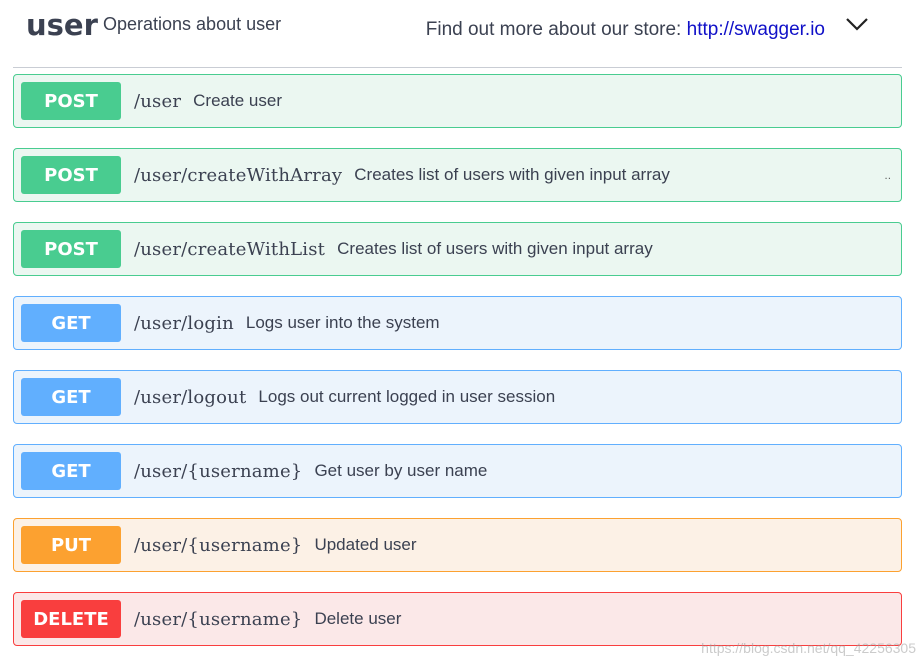  What do you see at coordinates (237, 100) in the screenshot?
I see `operation-summary: Create user` at bounding box center [237, 100].